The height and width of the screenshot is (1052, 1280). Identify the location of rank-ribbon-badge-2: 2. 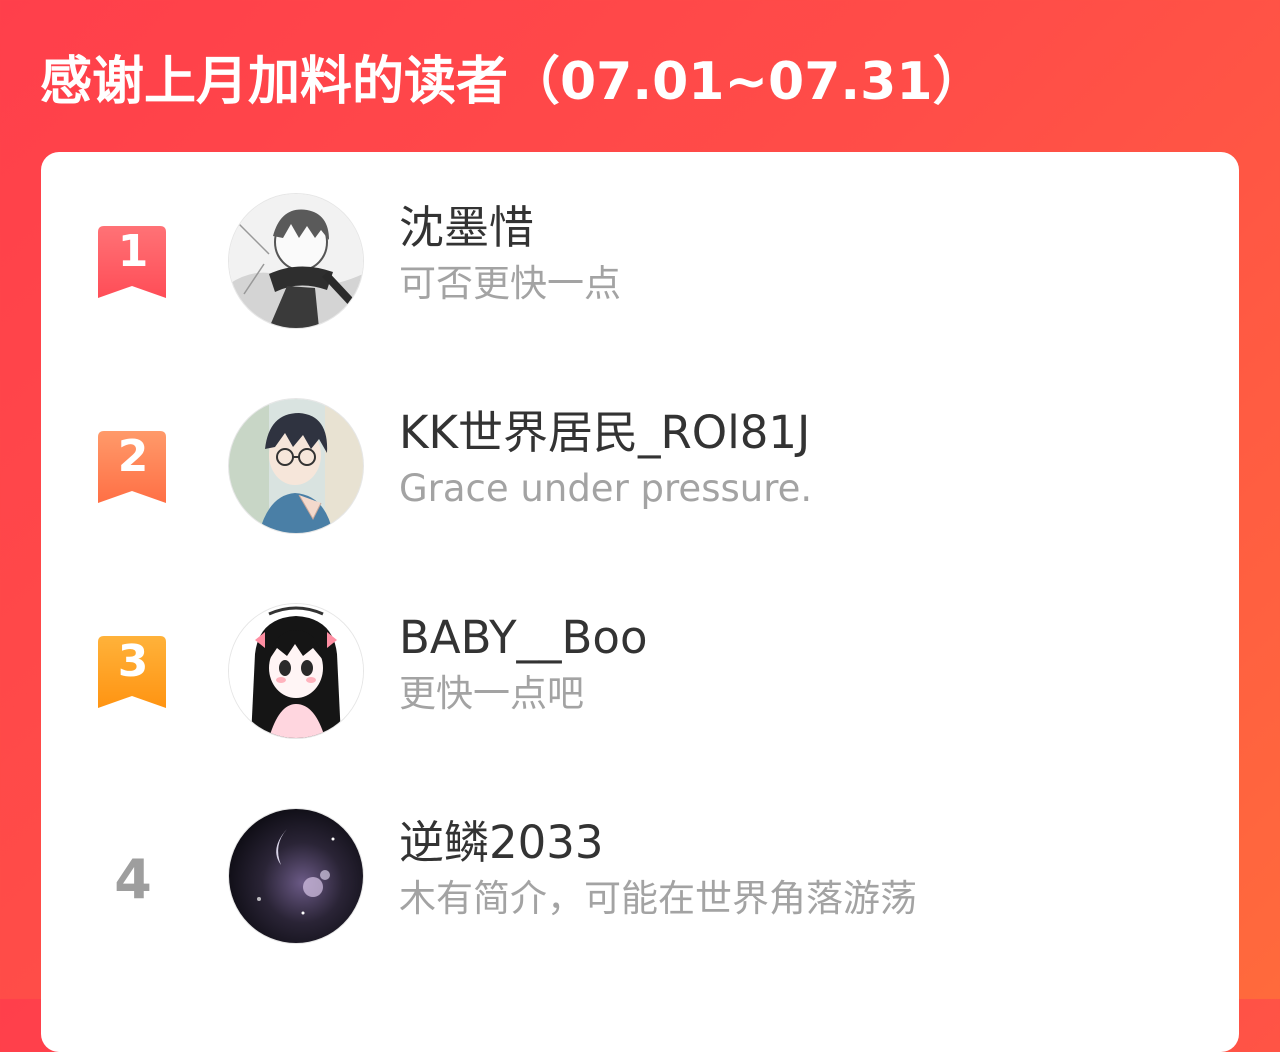
(133, 468).